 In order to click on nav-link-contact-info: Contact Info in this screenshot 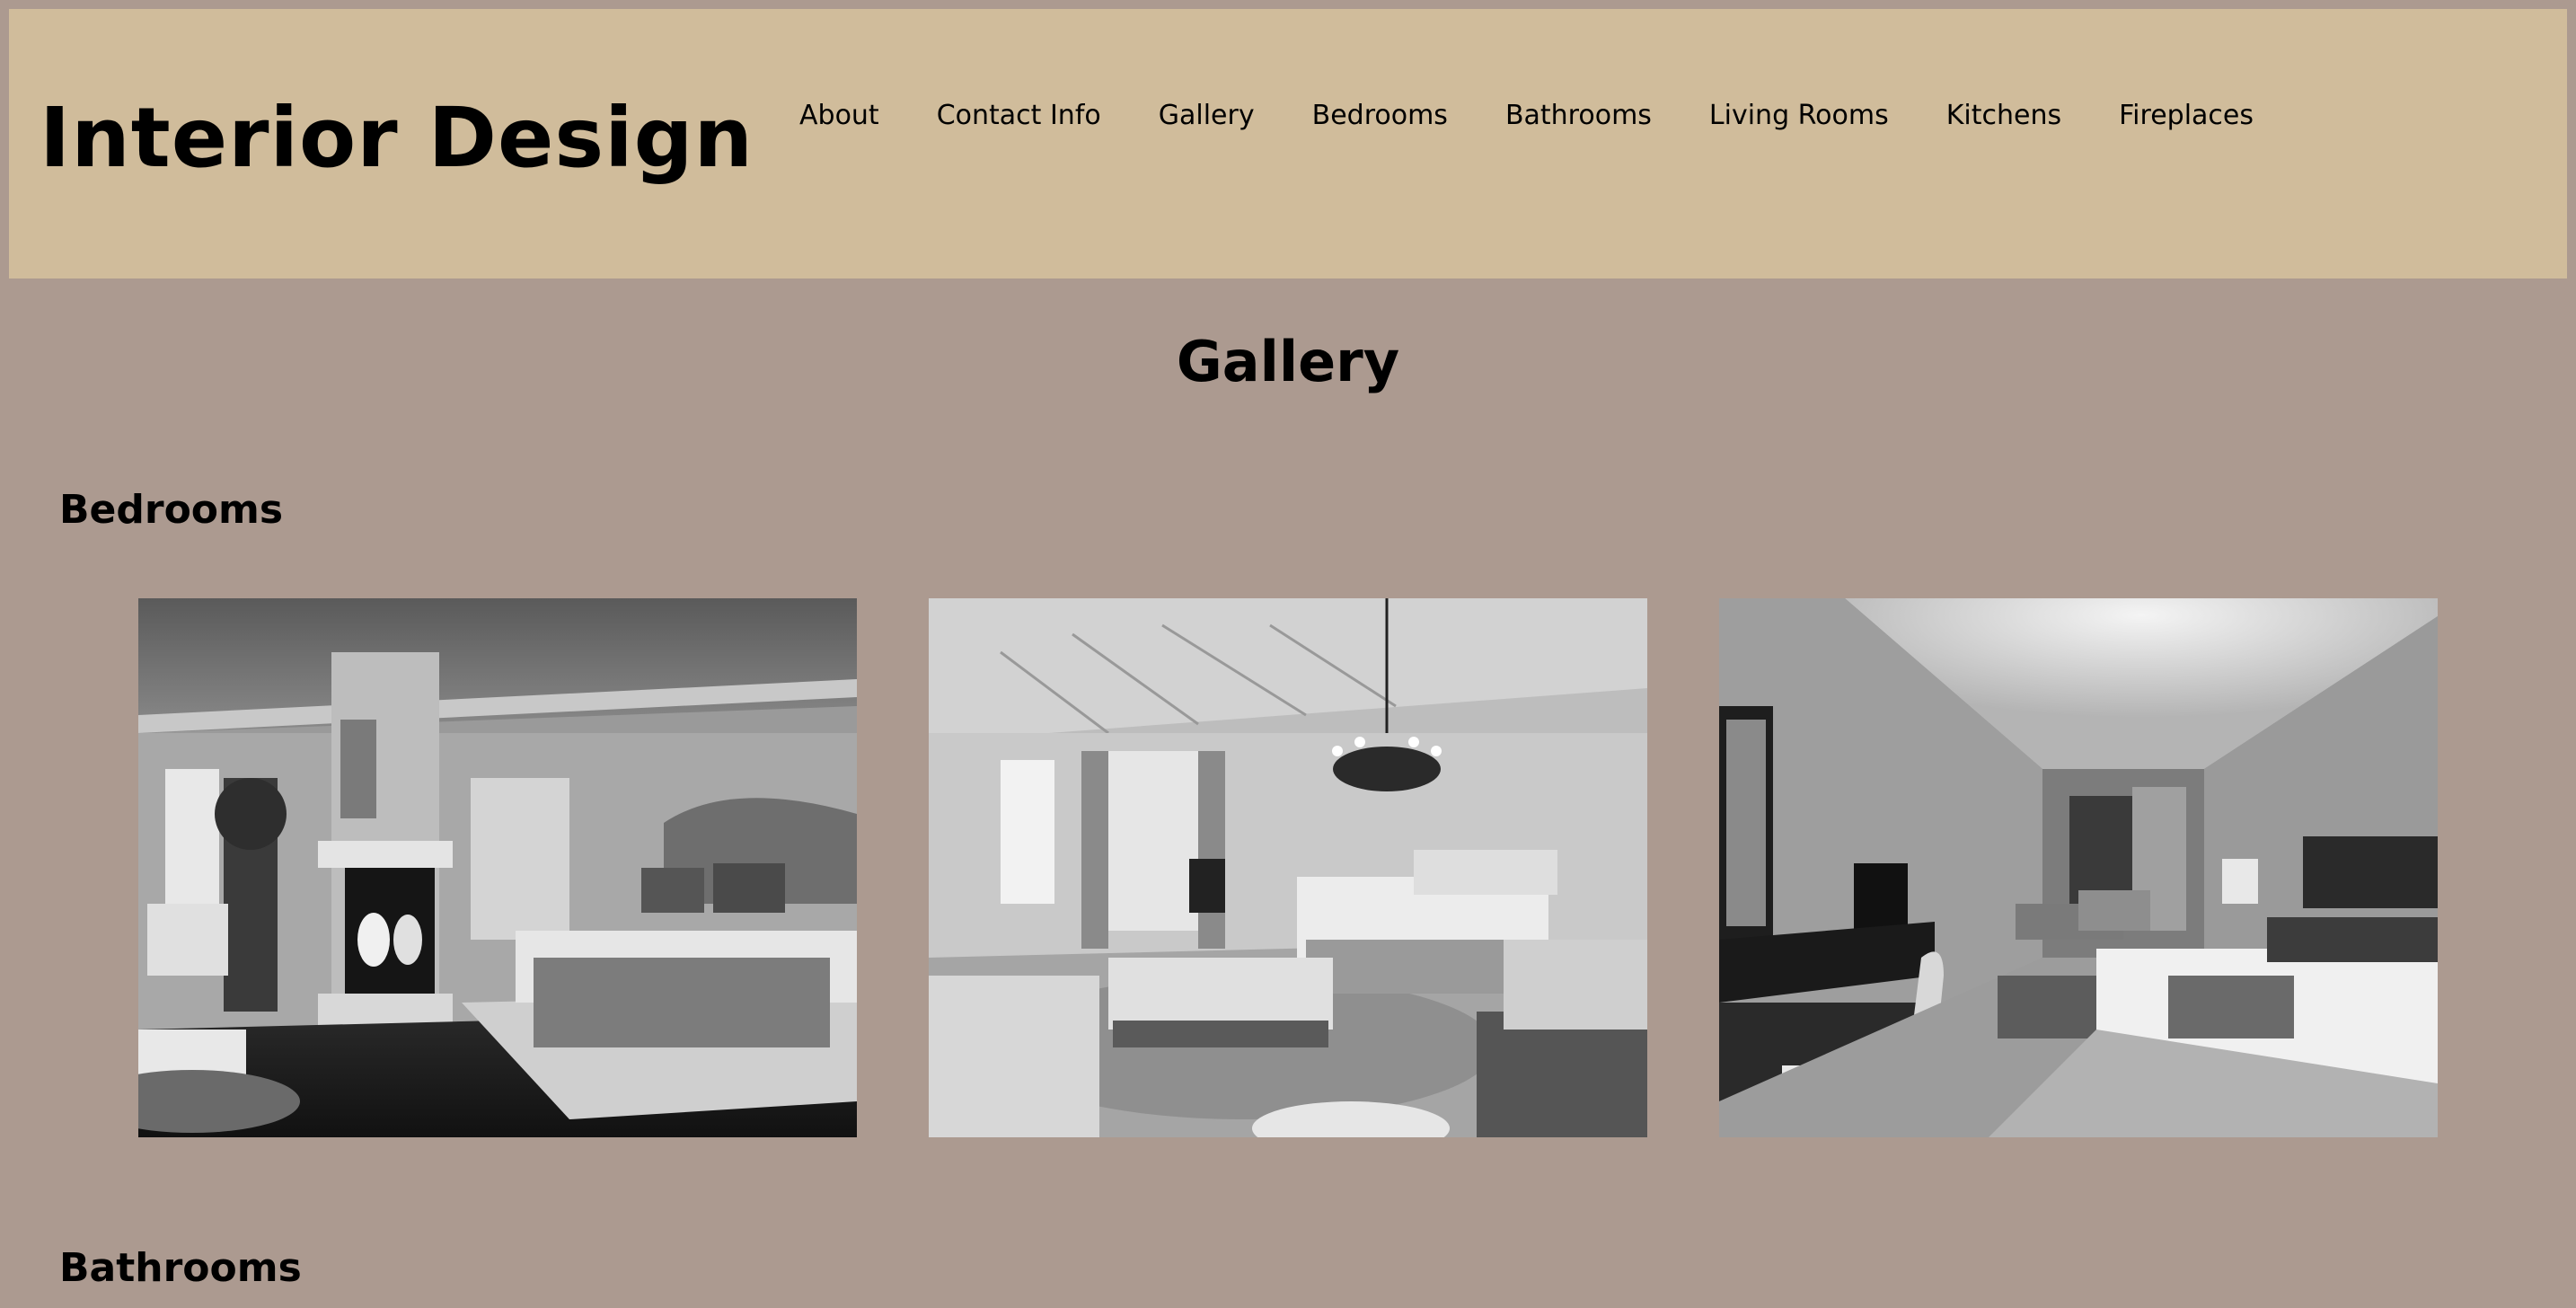, I will do `click(1019, 115)`.